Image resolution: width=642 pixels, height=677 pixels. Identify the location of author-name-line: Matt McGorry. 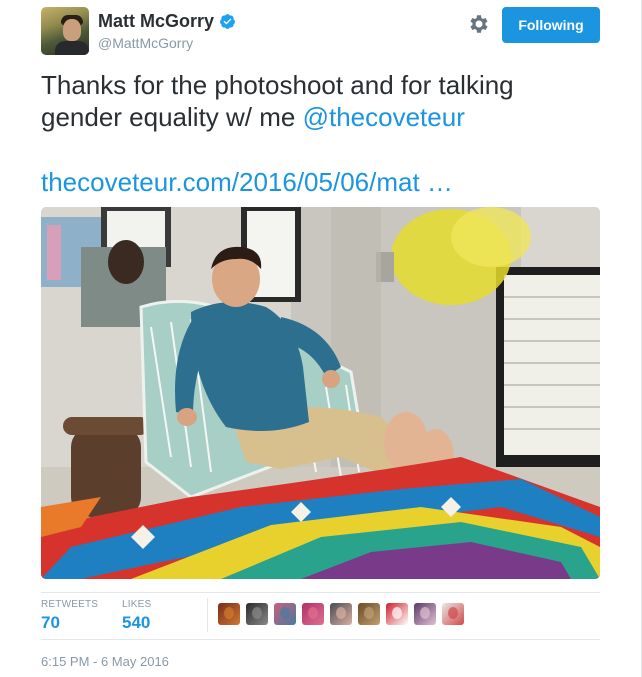
(167, 21).